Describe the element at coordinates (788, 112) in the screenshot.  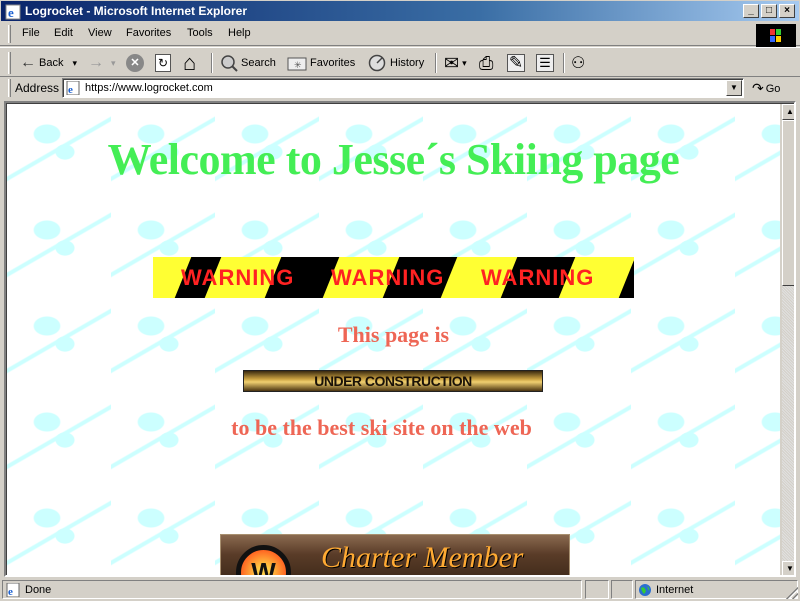
I see `scroll-up-button: ▲` at that location.